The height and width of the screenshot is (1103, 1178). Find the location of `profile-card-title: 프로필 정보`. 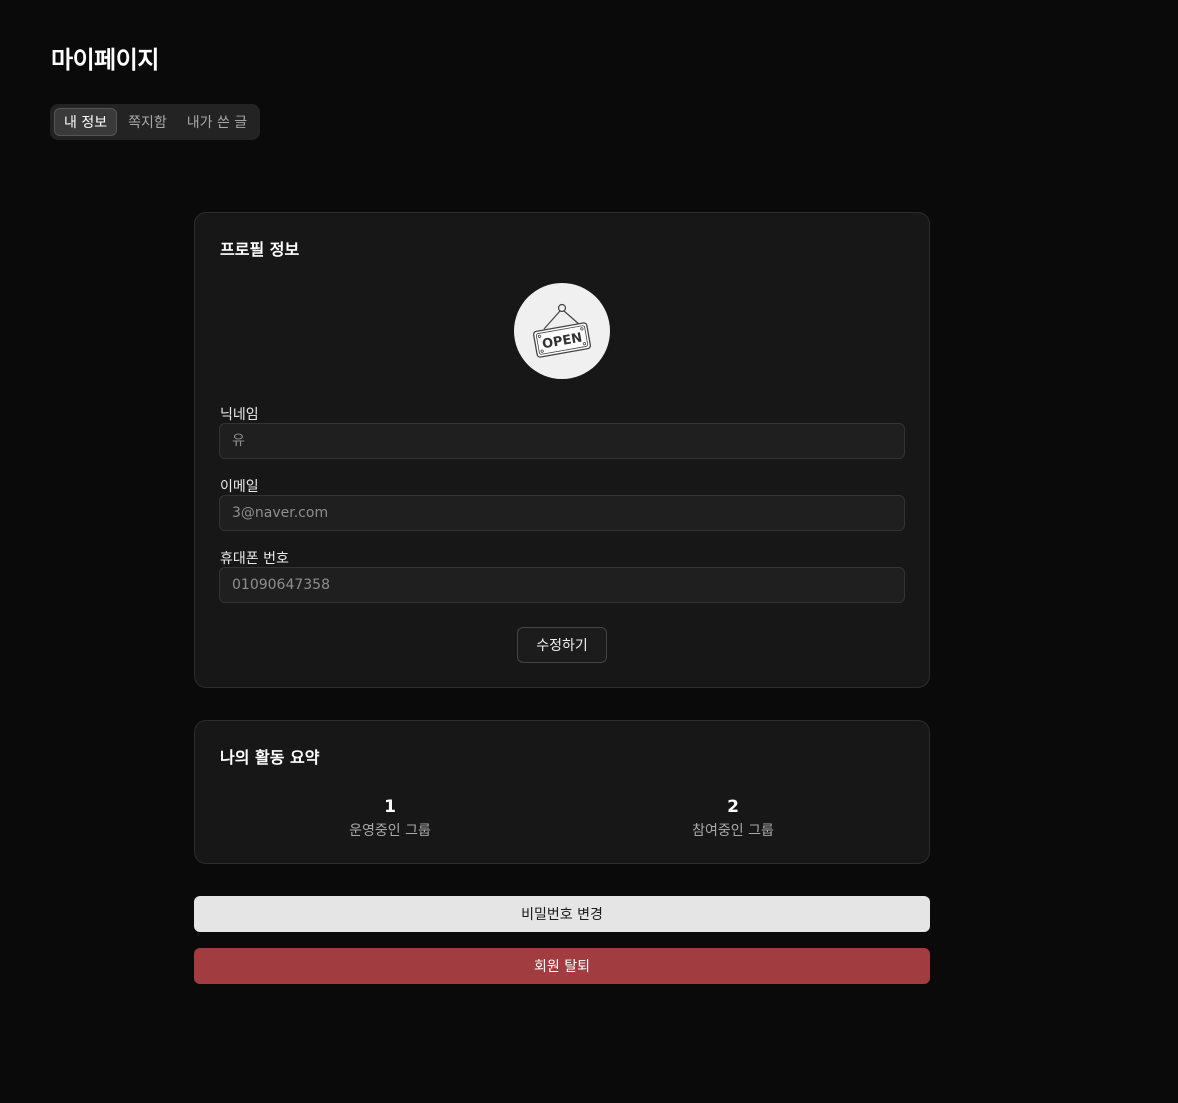

profile-card-title: 프로필 정보 is located at coordinates (260, 249).